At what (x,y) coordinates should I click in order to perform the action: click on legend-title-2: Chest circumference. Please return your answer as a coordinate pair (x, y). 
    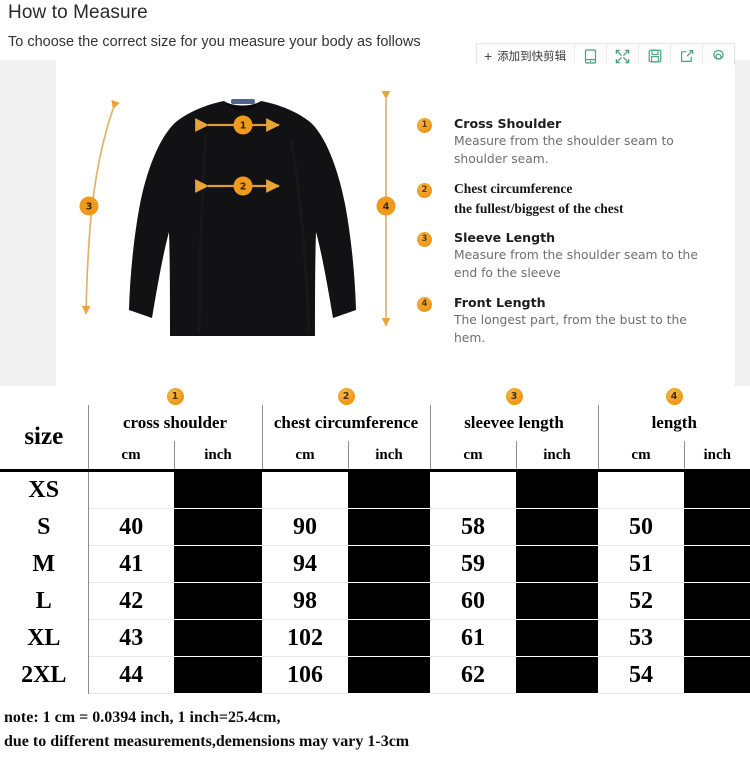
    Looking at the image, I should click on (513, 188).